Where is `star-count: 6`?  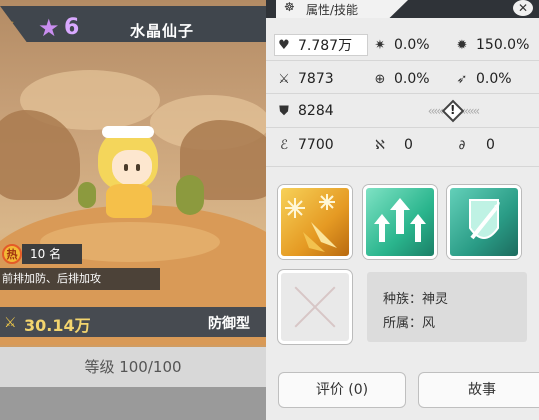
star-count: 6 is located at coordinates (72, 27).